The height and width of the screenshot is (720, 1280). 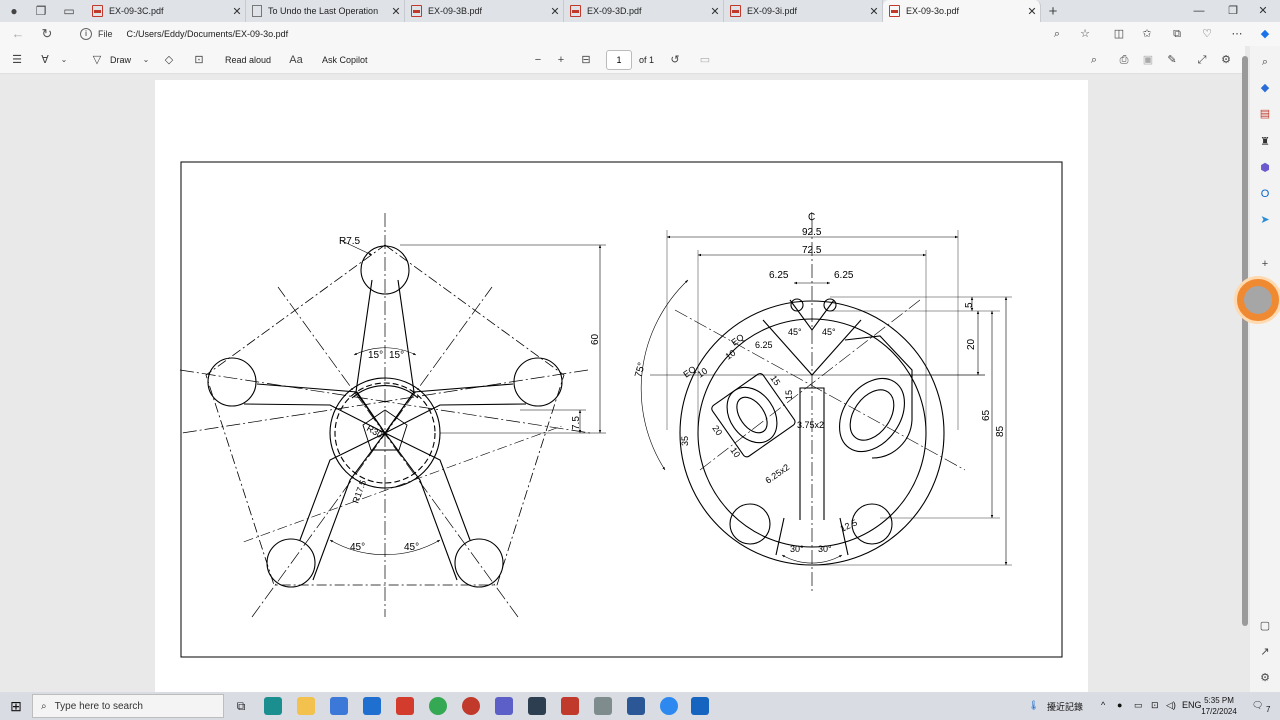 I want to click on volume-icon: ◁), so click(x=1171, y=705).